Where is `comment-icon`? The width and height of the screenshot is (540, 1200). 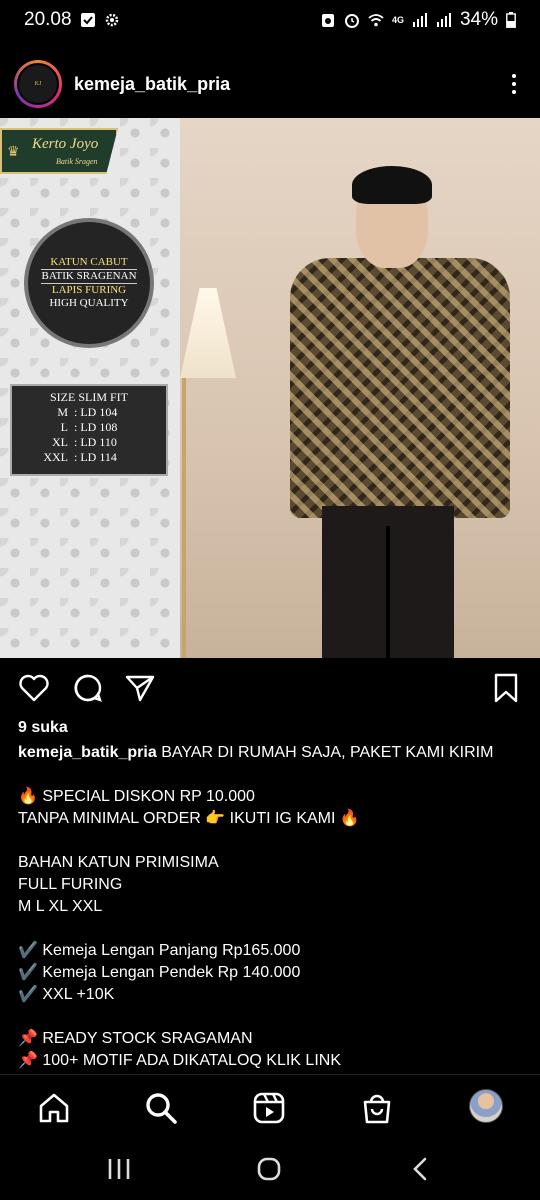
comment-icon is located at coordinates (88, 688).